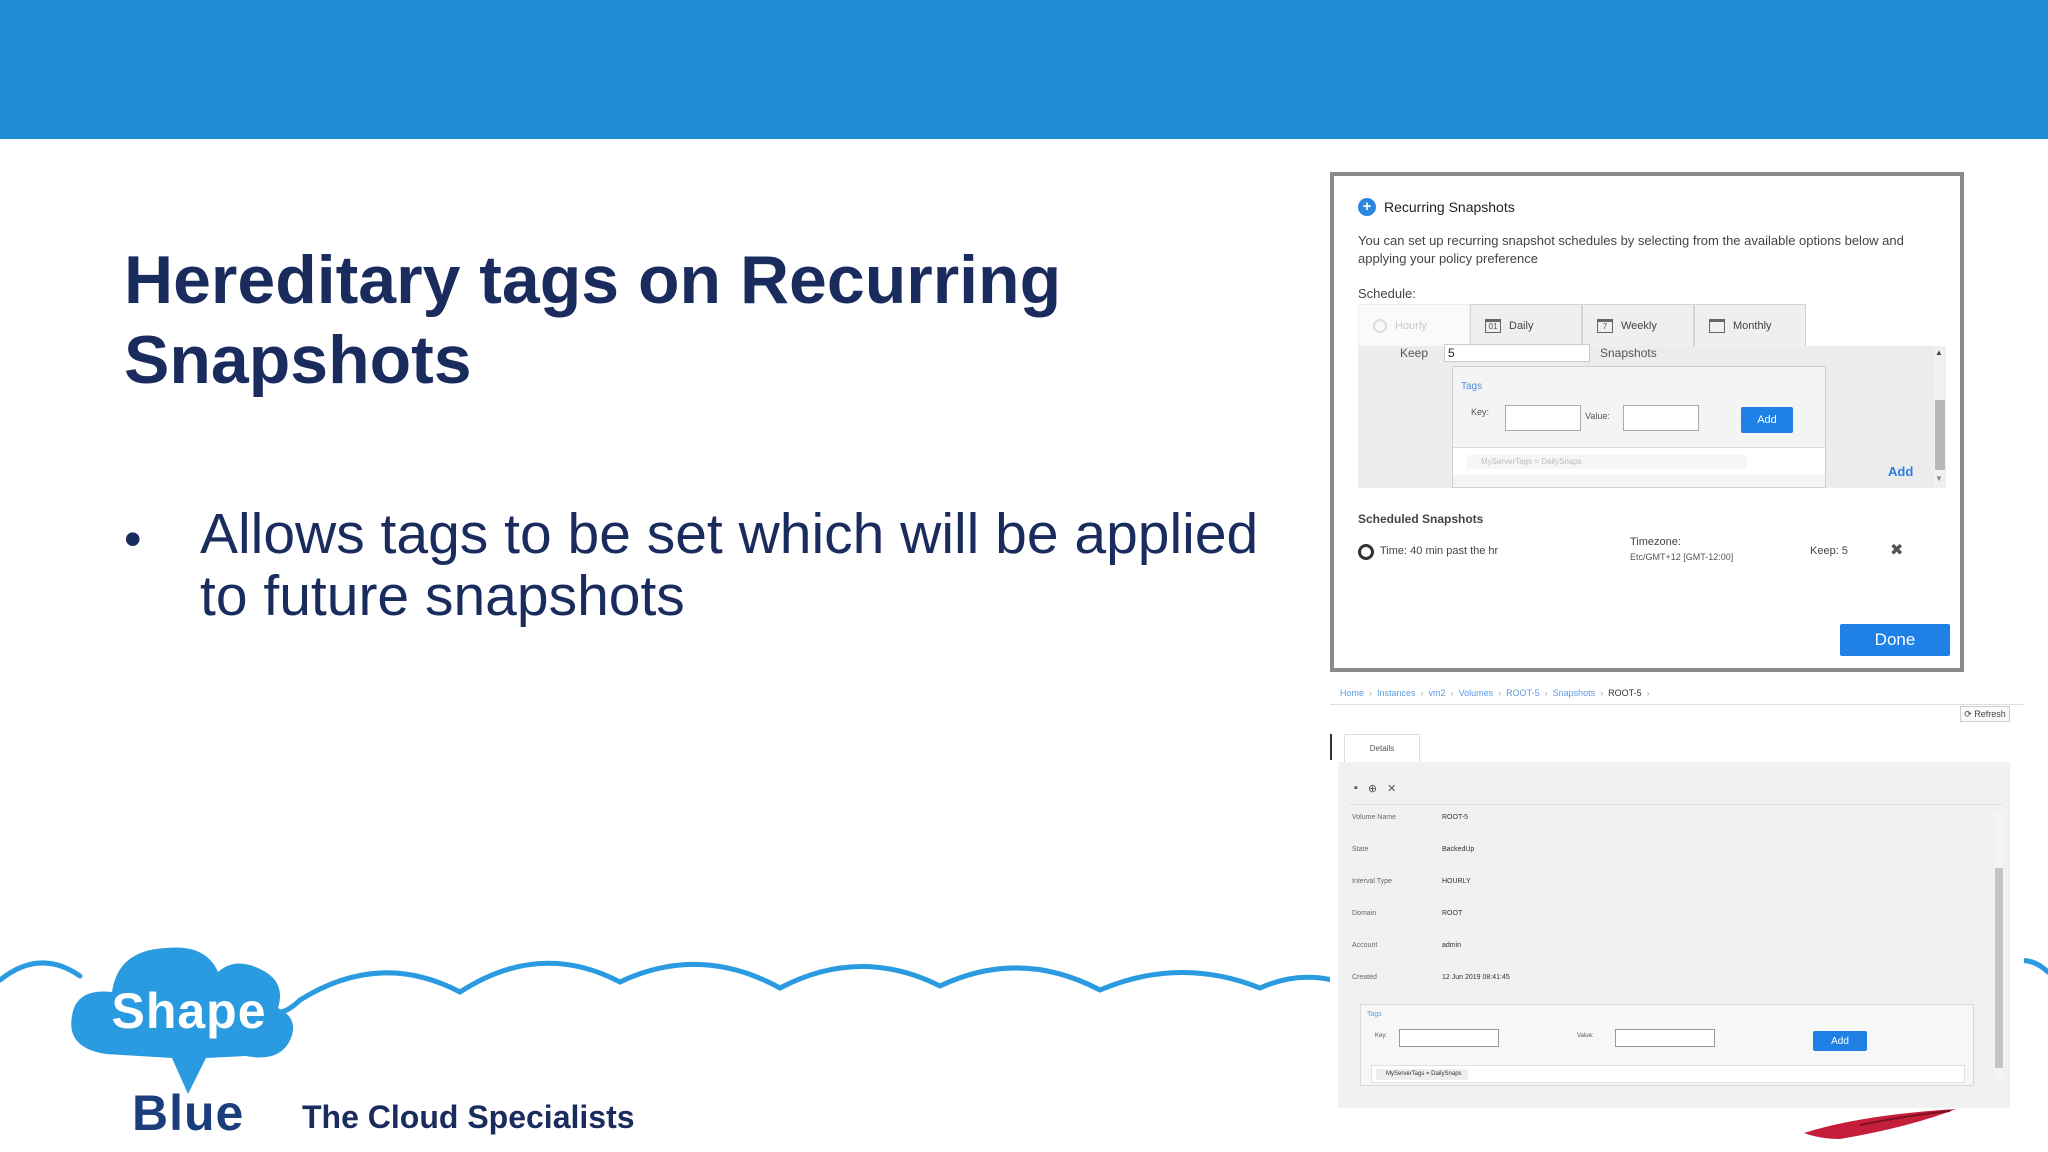 The image size is (2048, 1152). Describe the element at coordinates (1360, 849) in the screenshot. I see `detail-label: State` at that location.